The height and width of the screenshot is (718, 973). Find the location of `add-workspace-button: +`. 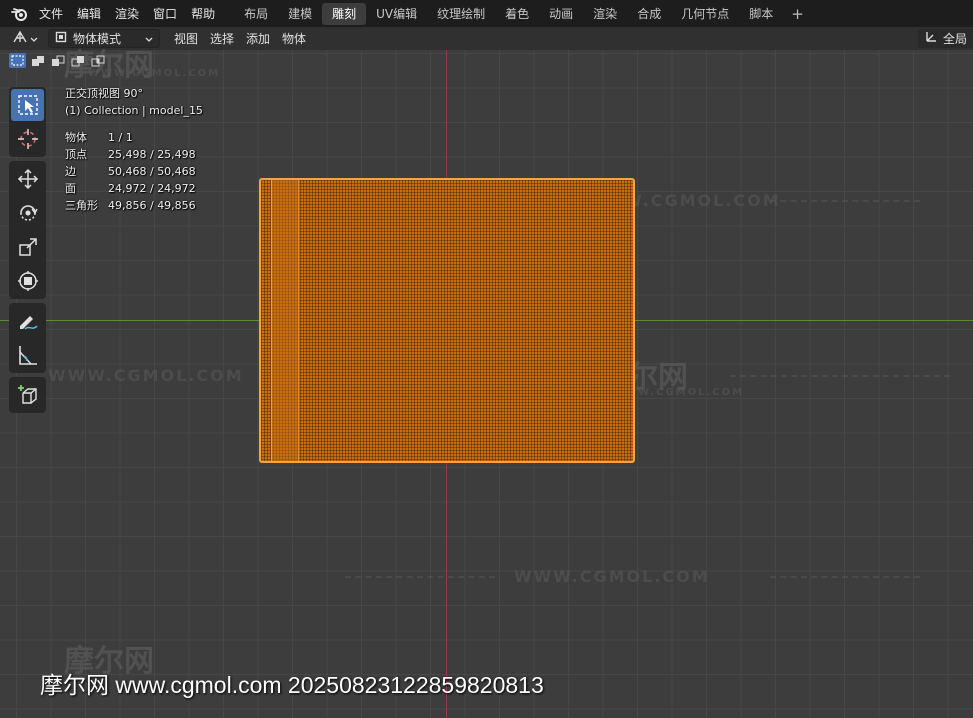

add-workspace-button: + is located at coordinates (797, 14).